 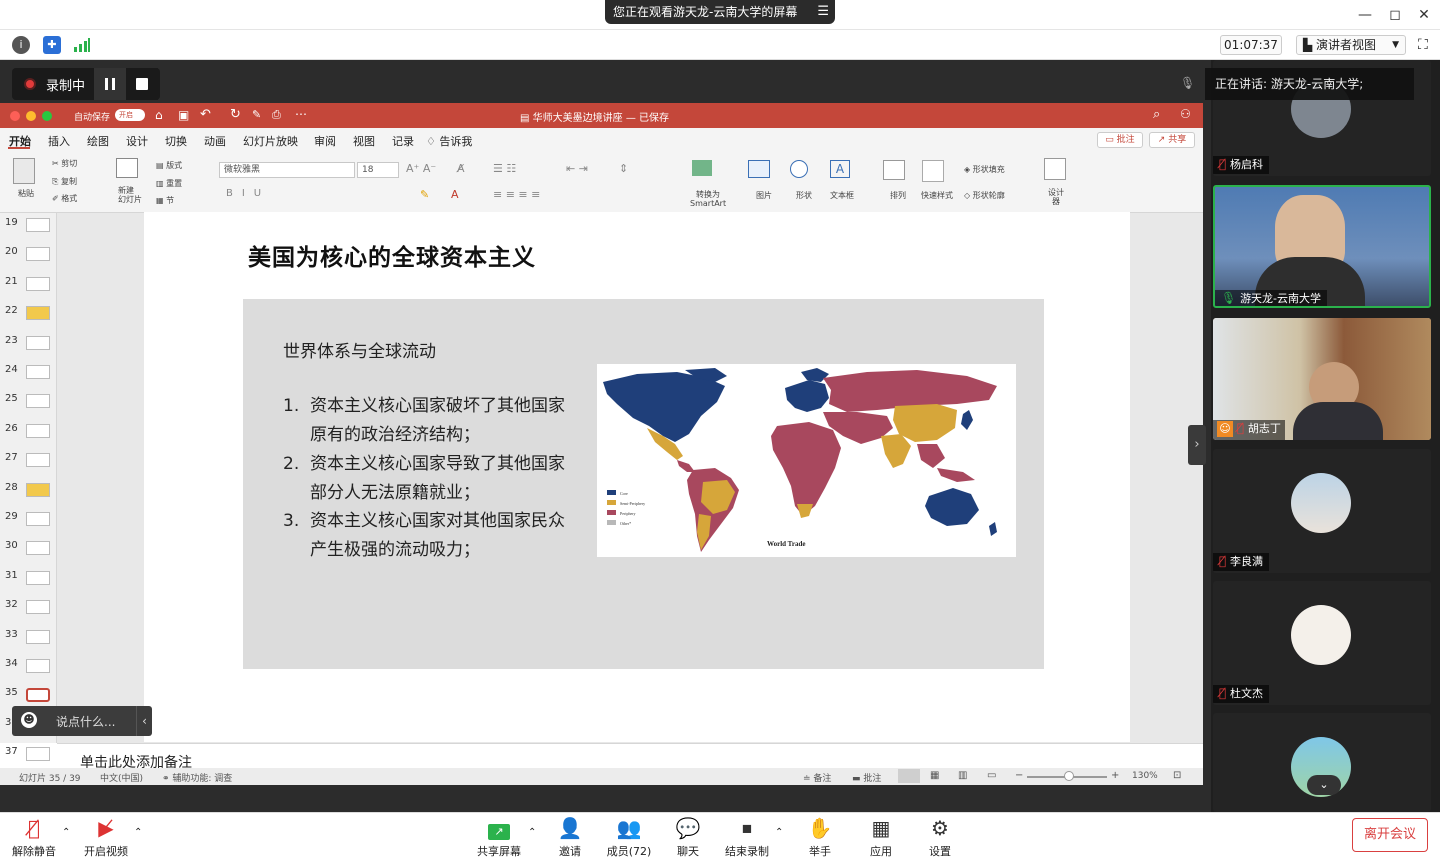 I want to click on slideshow-view-icon: ▭, so click(x=991, y=775).